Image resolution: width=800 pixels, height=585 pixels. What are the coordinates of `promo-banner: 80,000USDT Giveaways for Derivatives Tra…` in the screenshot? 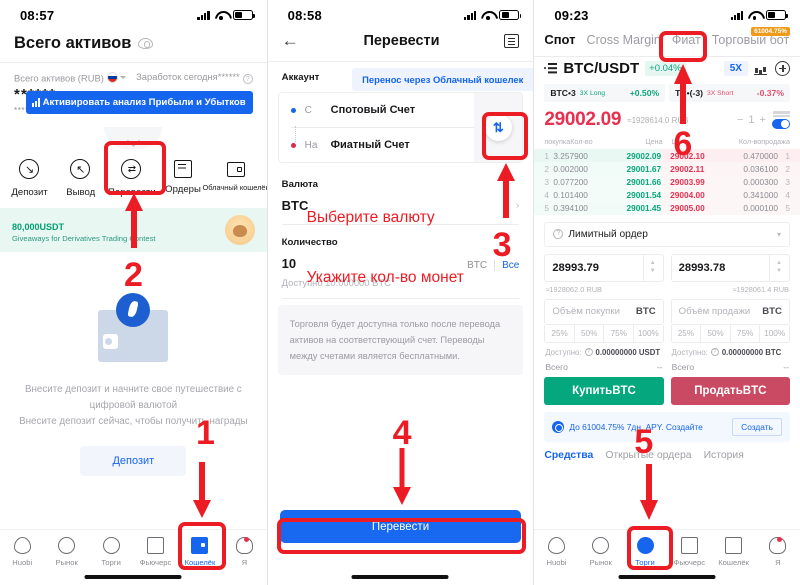 It's located at (133, 230).